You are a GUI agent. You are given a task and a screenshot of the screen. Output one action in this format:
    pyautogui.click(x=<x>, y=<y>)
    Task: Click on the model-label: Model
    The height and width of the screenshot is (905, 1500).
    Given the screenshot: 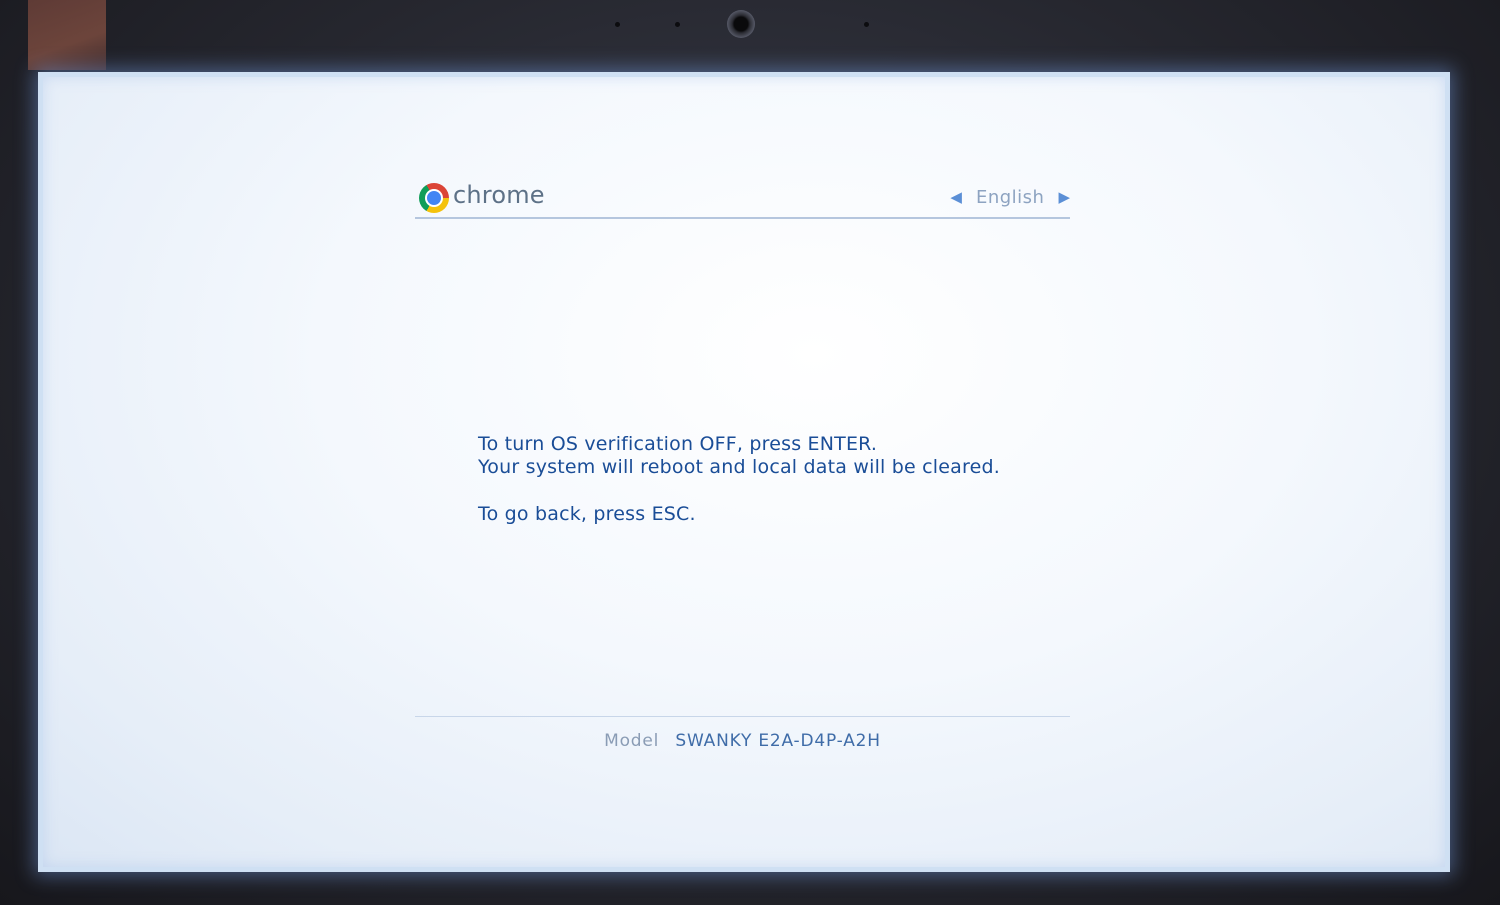 What is the action you would take?
    pyautogui.click(x=632, y=741)
    